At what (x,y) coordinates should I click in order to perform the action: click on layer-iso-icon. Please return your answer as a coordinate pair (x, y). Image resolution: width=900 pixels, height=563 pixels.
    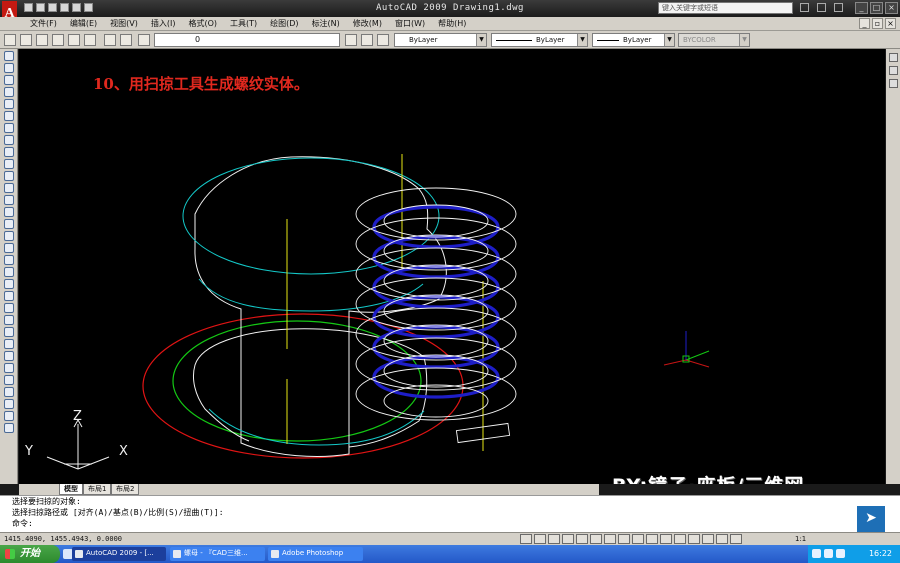
    Looking at the image, I should click on (58, 40).